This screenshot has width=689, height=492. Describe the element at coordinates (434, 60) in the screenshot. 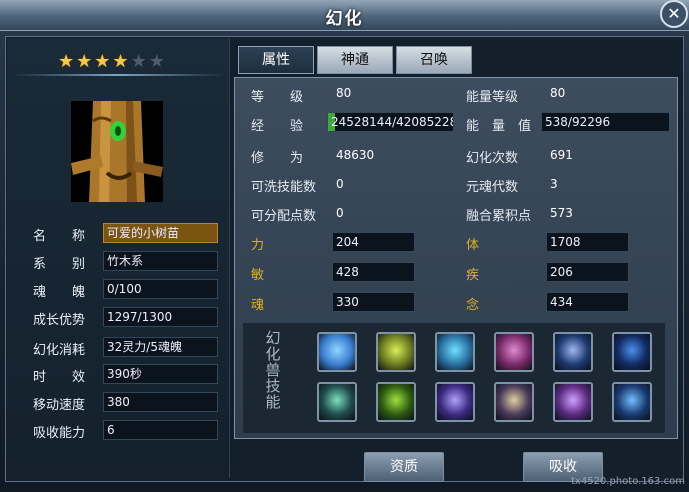

I see `tab-summon: 召唤` at that location.